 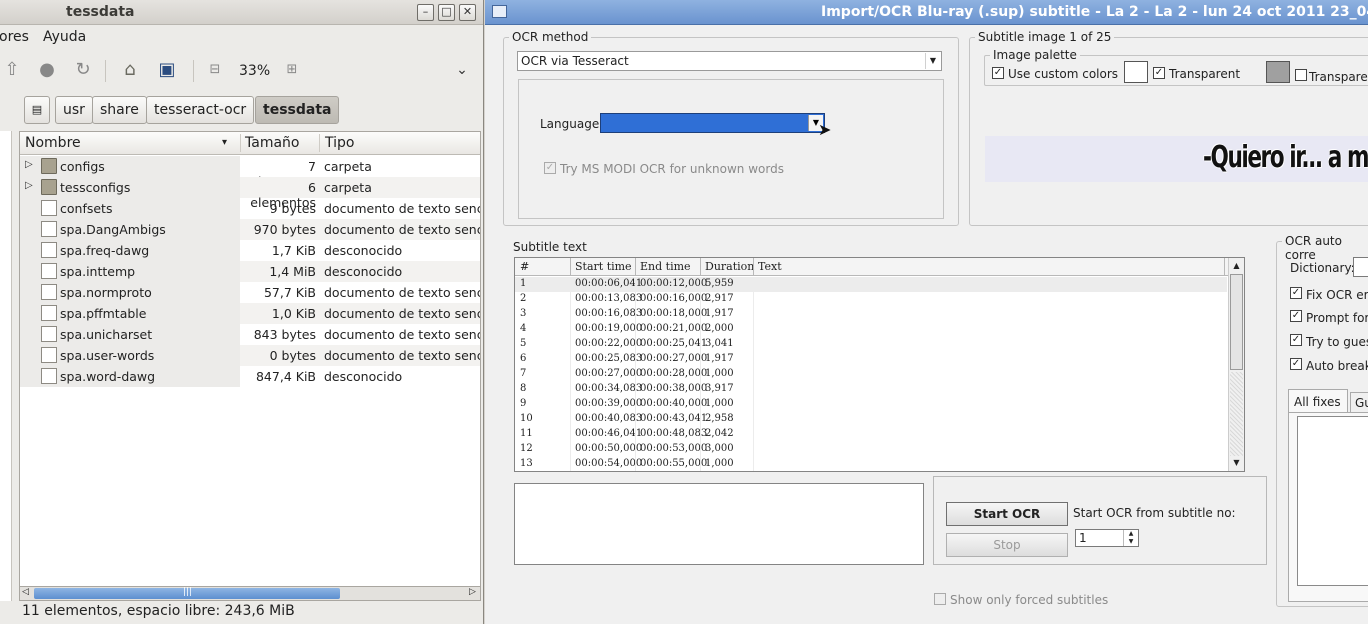 What do you see at coordinates (425, 12) in the screenshot?
I see `minimize-button: –` at bounding box center [425, 12].